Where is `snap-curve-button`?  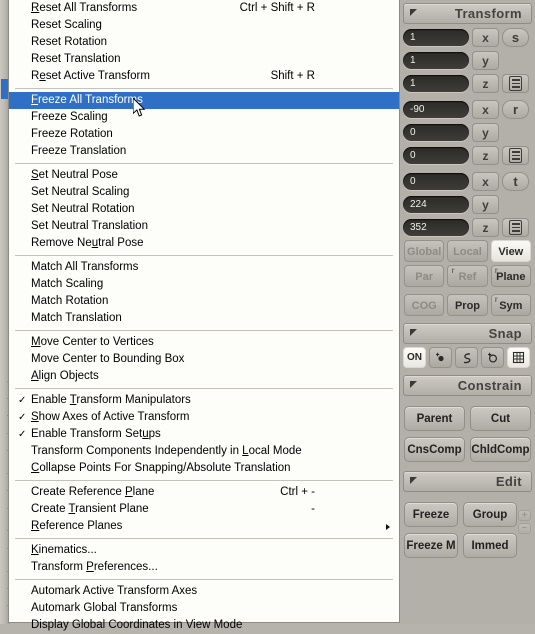
snap-curve-button is located at coordinates (466, 357).